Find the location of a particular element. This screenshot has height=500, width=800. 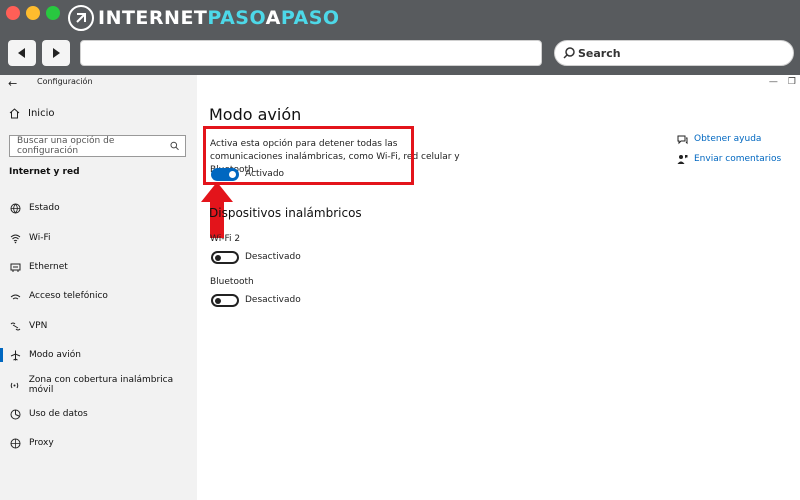

sidebar-item-proxy: Proxy is located at coordinates (98, 443).